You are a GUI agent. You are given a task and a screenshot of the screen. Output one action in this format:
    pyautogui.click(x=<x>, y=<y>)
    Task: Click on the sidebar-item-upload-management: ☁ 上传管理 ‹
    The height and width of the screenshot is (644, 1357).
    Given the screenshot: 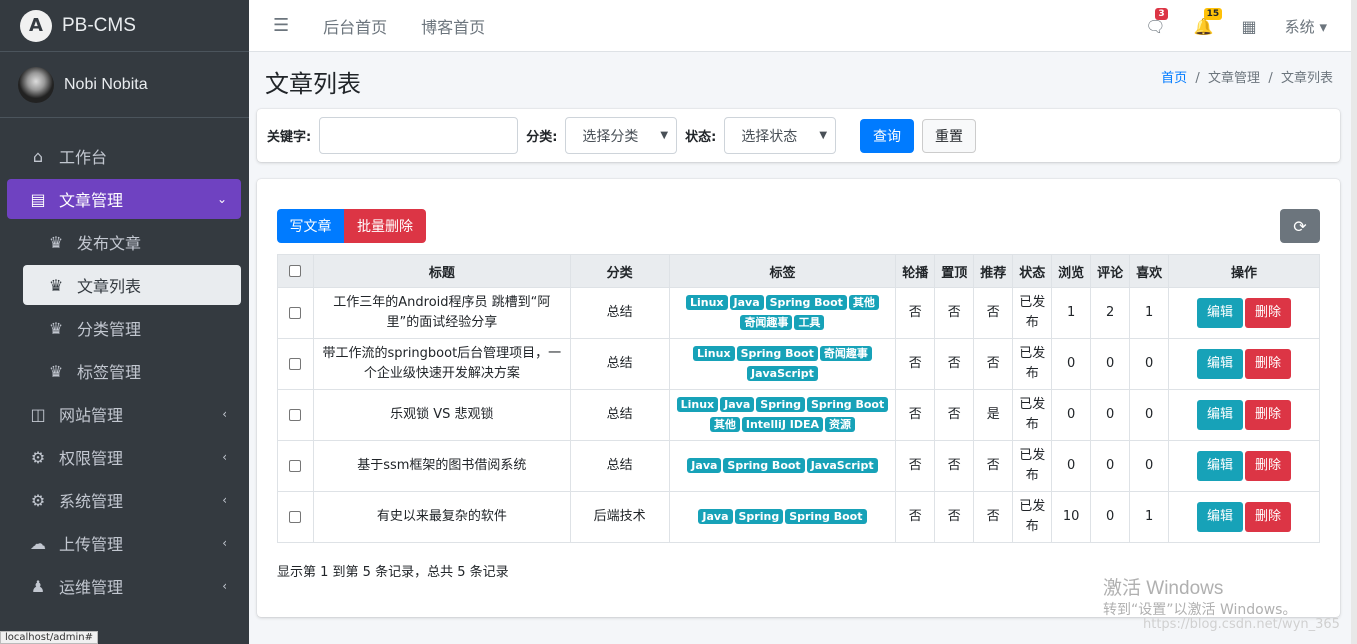 What is the action you would take?
    pyautogui.click(x=124, y=543)
    